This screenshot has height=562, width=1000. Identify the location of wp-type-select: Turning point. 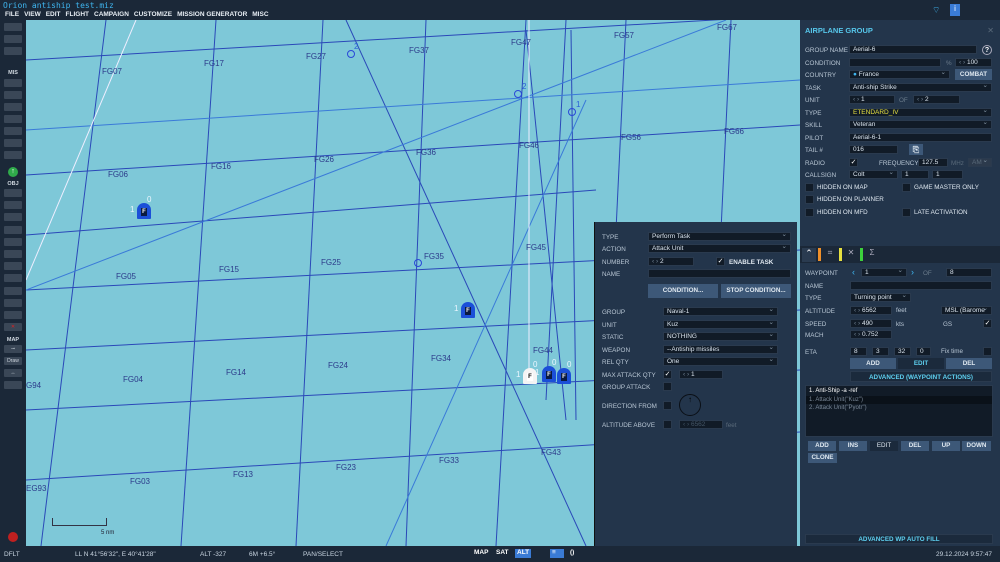
(880, 297).